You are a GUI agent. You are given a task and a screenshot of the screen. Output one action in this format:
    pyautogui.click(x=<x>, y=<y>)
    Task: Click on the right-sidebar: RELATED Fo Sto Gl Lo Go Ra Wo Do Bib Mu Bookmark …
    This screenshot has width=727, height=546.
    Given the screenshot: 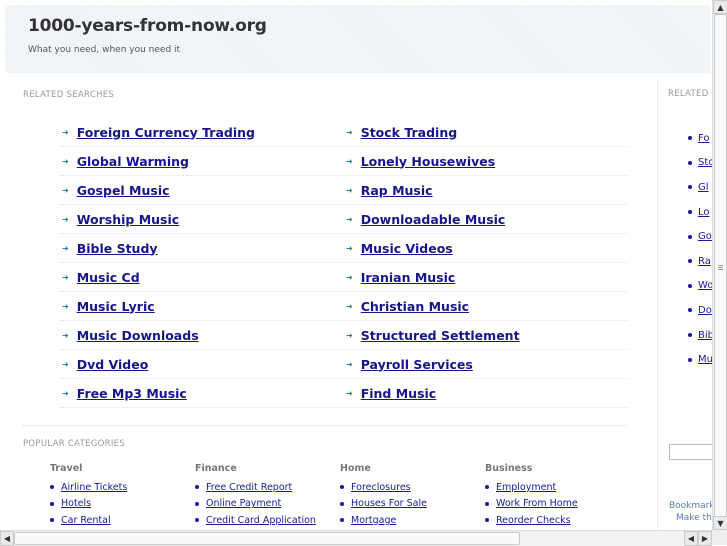 What is the action you would take?
    pyautogui.click(x=685, y=305)
    